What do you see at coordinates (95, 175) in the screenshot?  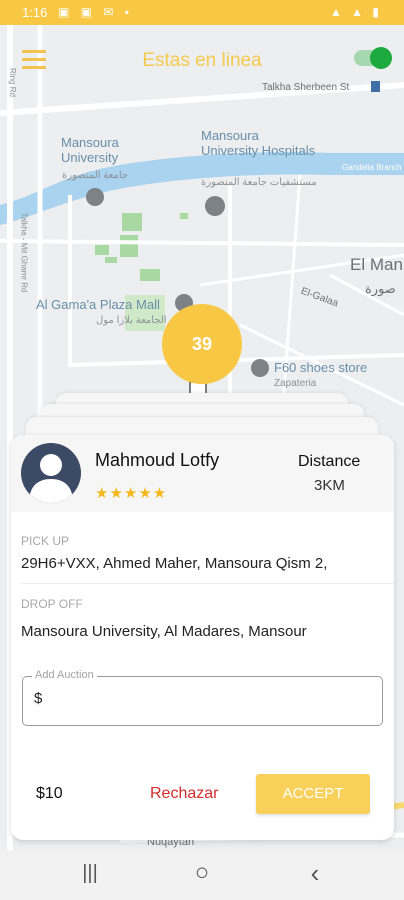 I see `map-label-mansoura-university-ar: جامعة المنصورة` at bounding box center [95, 175].